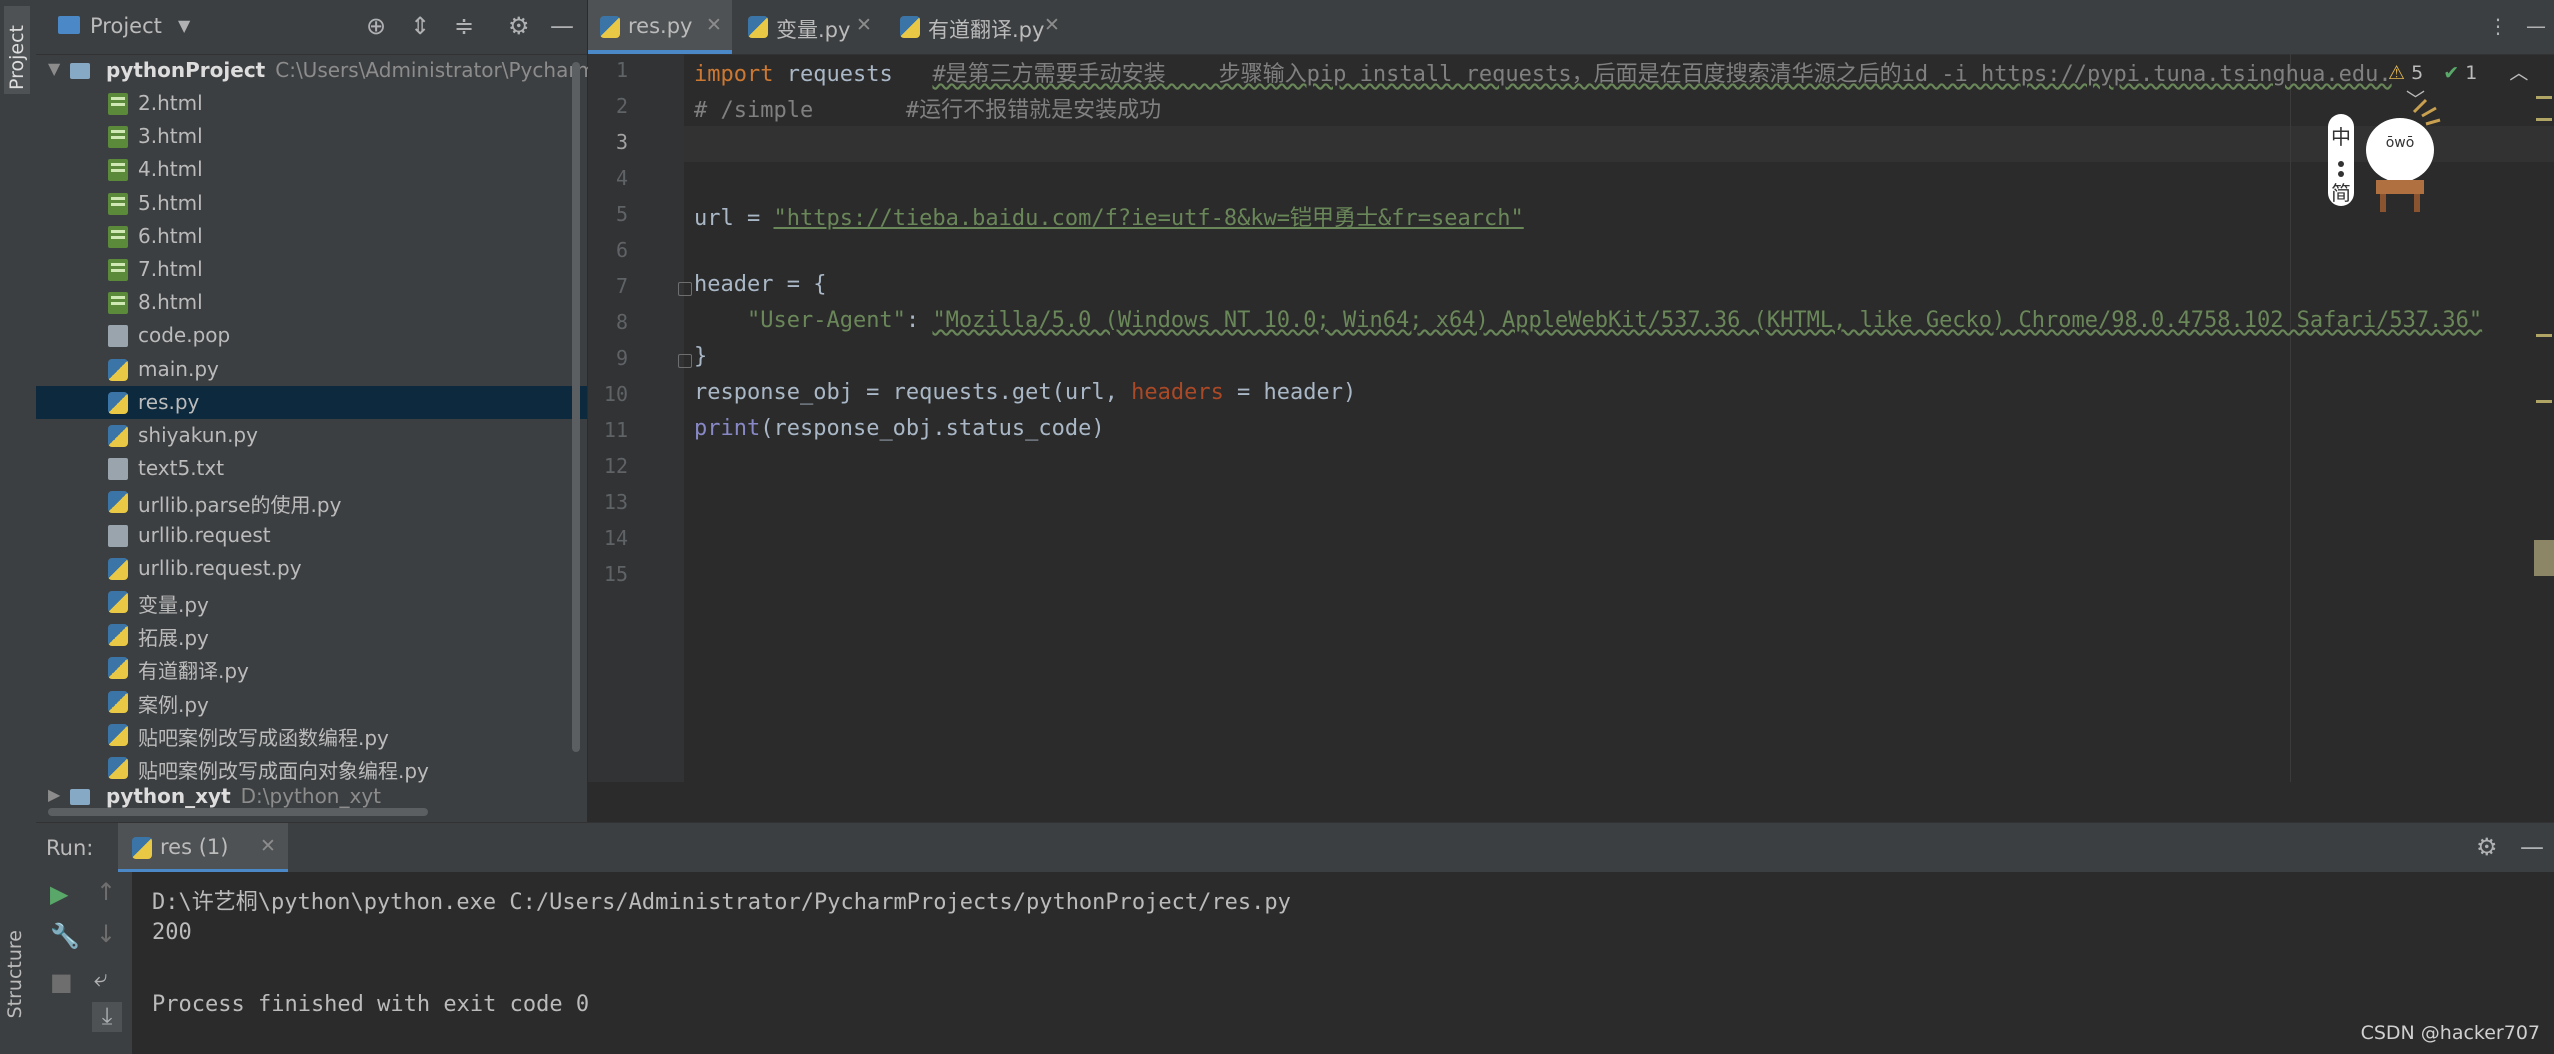 Image resolution: width=2554 pixels, height=1054 pixels. Describe the element at coordinates (311, 468) in the screenshot. I see `tree-file-item: text5.txt` at that location.